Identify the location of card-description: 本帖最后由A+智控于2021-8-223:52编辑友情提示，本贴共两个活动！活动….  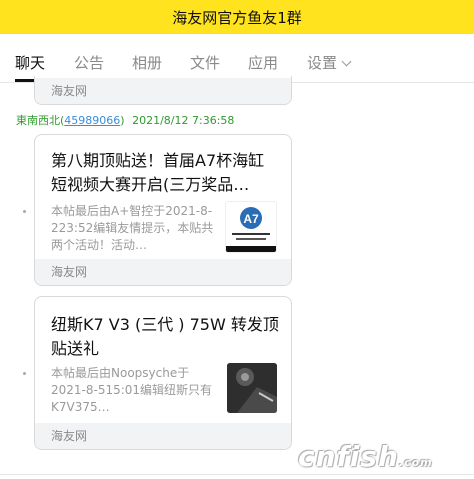
(132, 228).